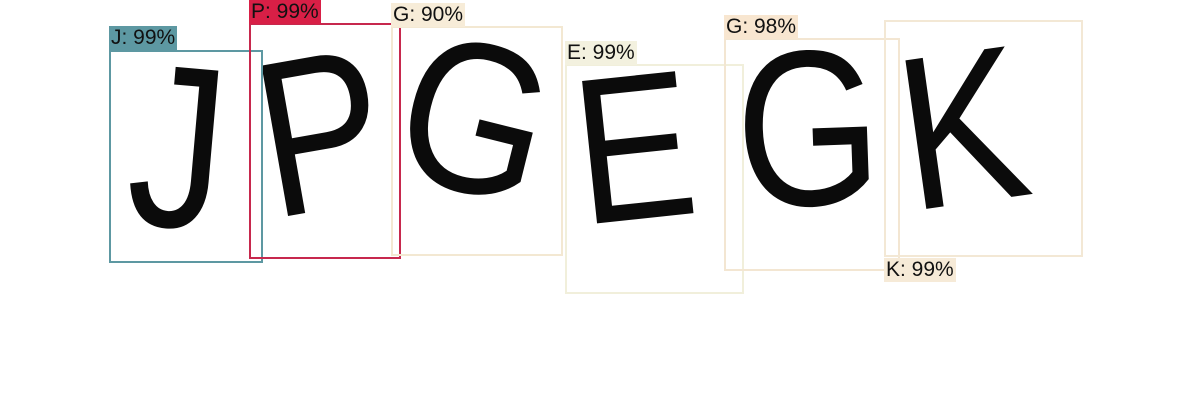  I want to click on detection-label-e: E: 99%, so click(601, 53).